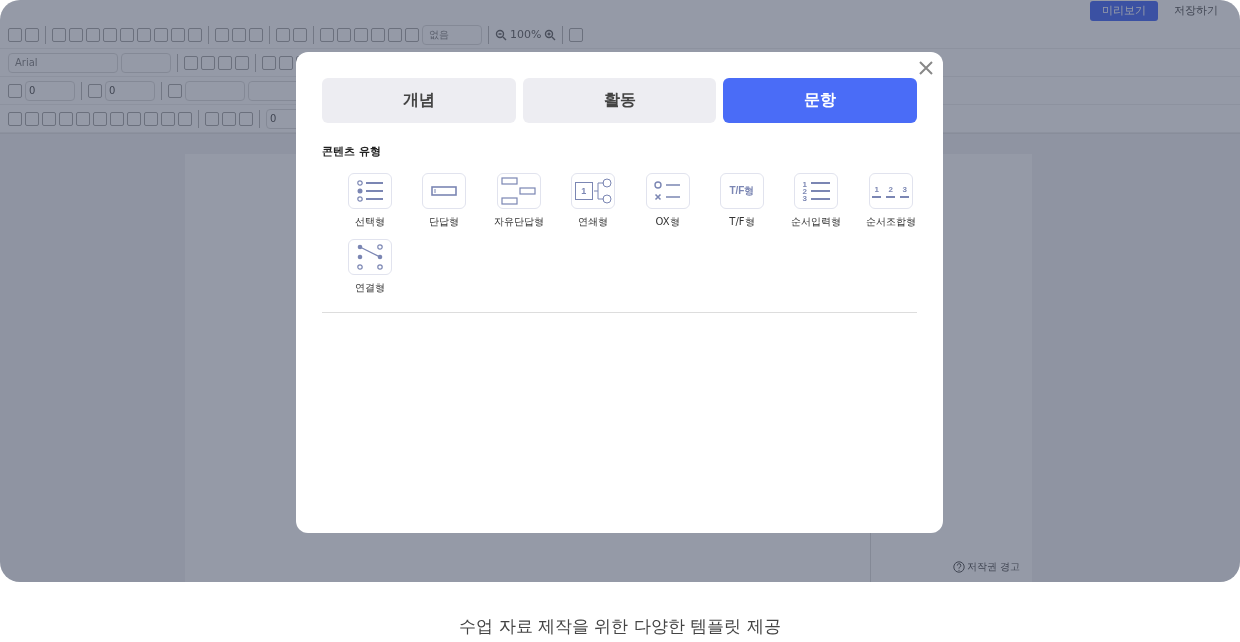 The width and height of the screenshot is (1240, 642). I want to click on matching-icon, so click(370, 257).